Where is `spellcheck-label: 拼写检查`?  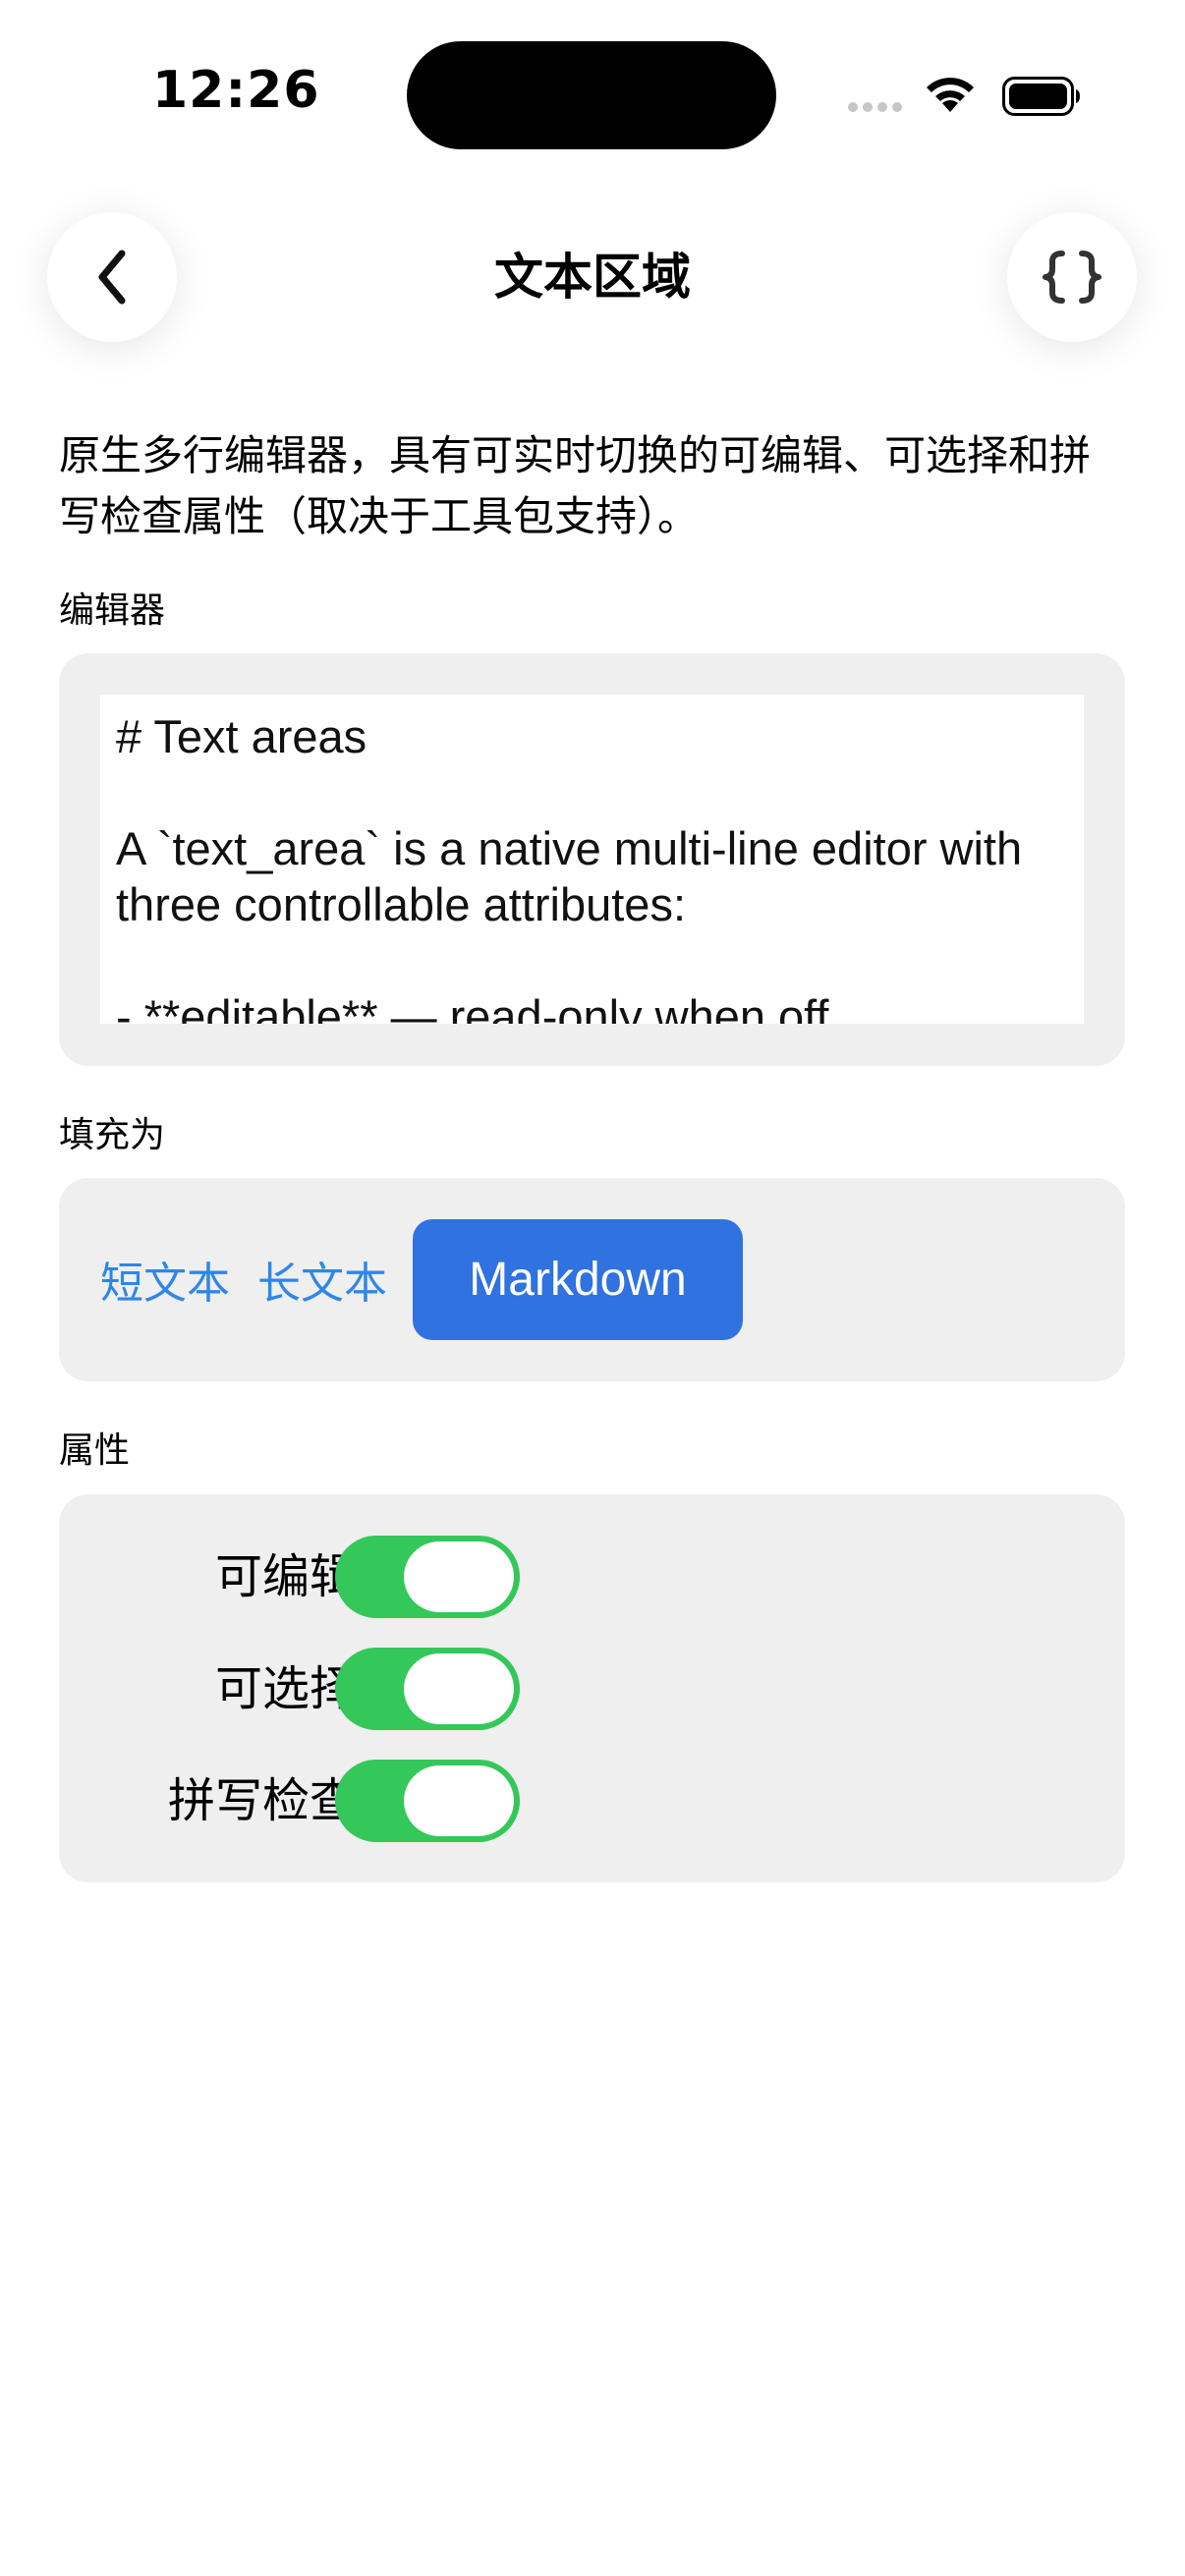
spellcheck-label: 拼写检查 is located at coordinates (262, 1800).